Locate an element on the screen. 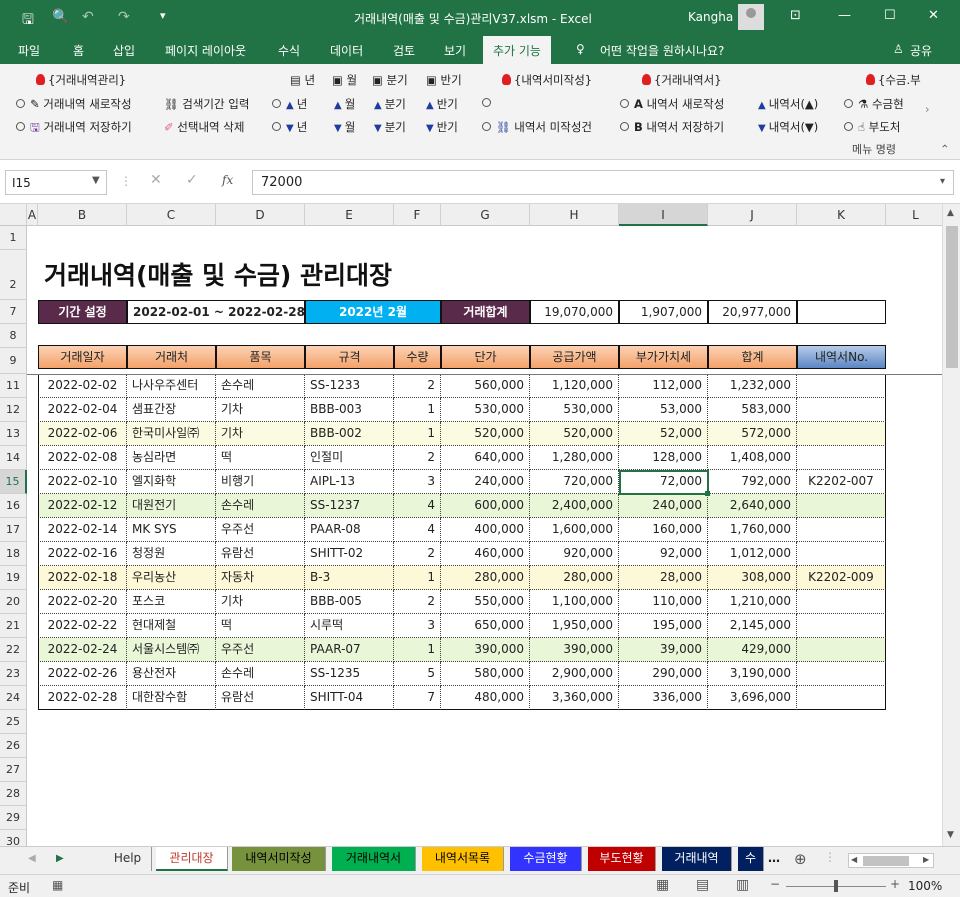 The image size is (960, 897). vertical-scrollbar: ▲ ▼ is located at coordinates (951, 525).